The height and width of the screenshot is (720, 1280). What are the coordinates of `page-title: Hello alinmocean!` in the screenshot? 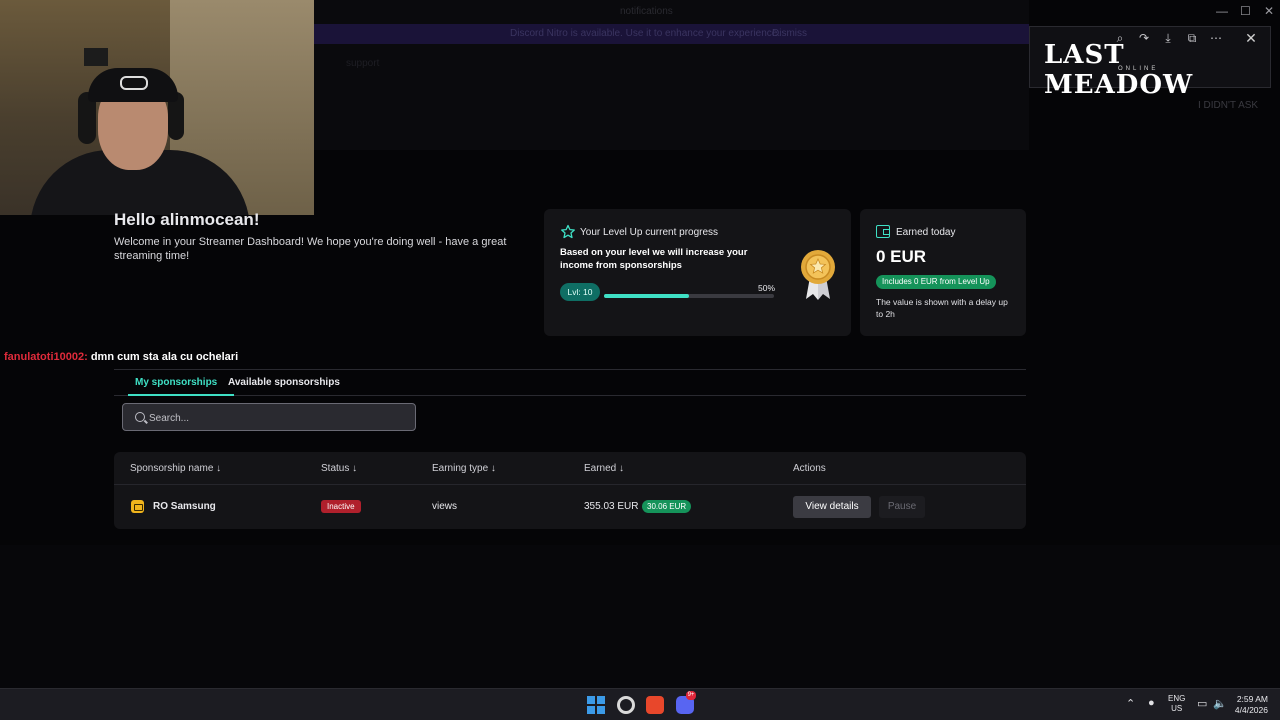 It's located at (187, 219).